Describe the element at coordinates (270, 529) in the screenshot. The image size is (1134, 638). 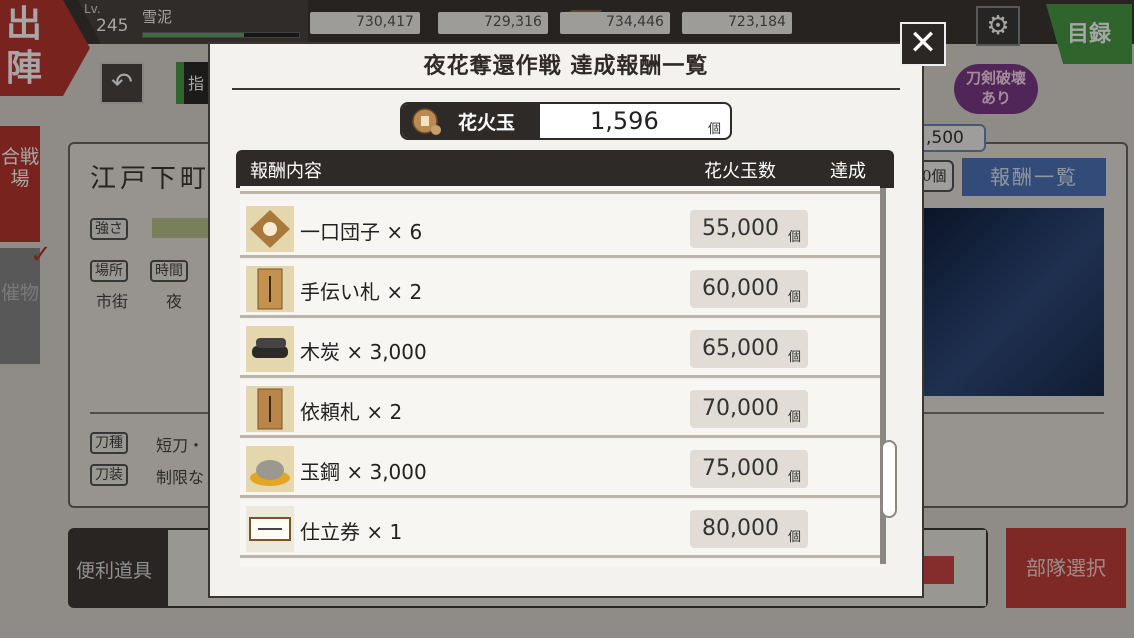
I see `tailor-ticket-icon` at that location.